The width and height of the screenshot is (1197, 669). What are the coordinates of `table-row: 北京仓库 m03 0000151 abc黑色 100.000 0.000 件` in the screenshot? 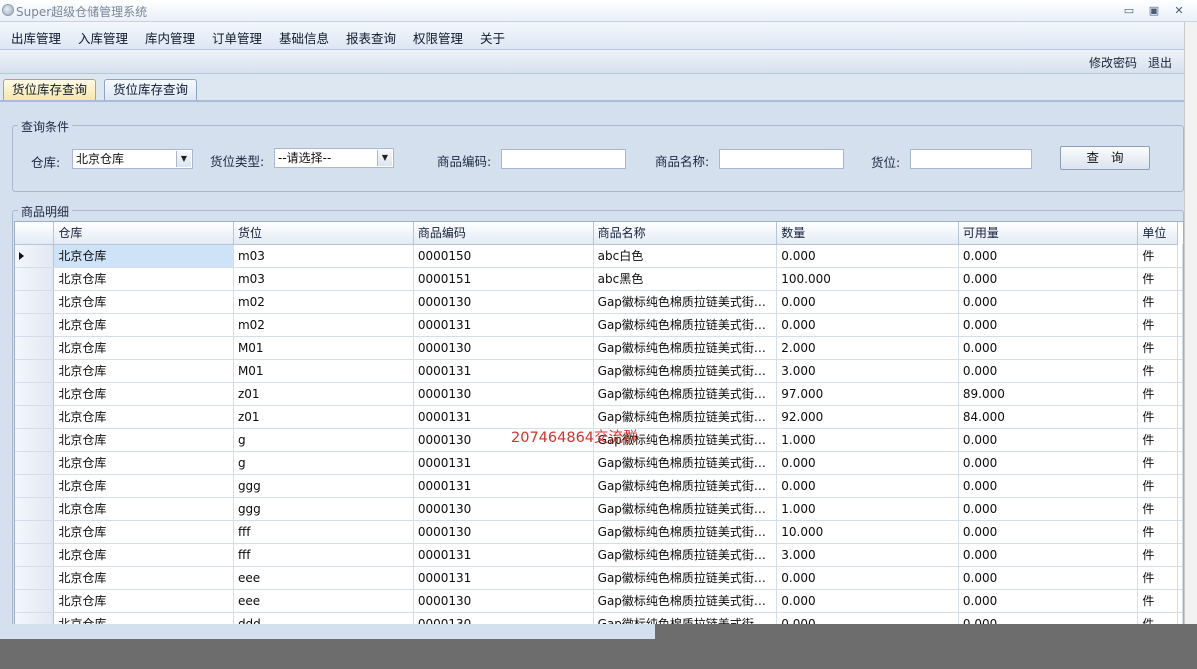 It's located at (599, 279).